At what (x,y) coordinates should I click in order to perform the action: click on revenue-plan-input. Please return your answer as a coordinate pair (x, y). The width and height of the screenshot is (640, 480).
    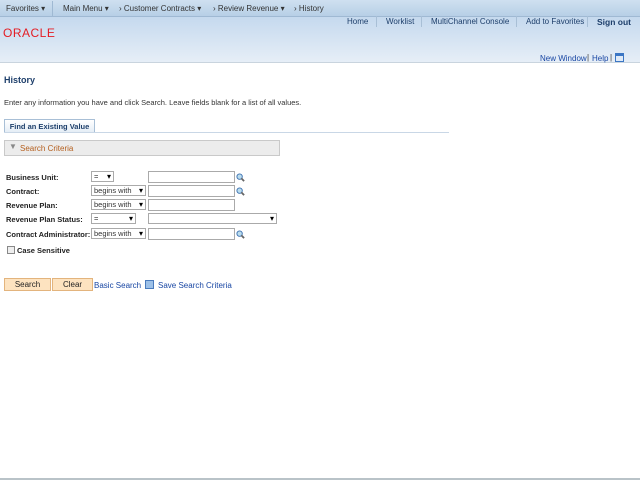
    Looking at the image, I should click on (191, 205).